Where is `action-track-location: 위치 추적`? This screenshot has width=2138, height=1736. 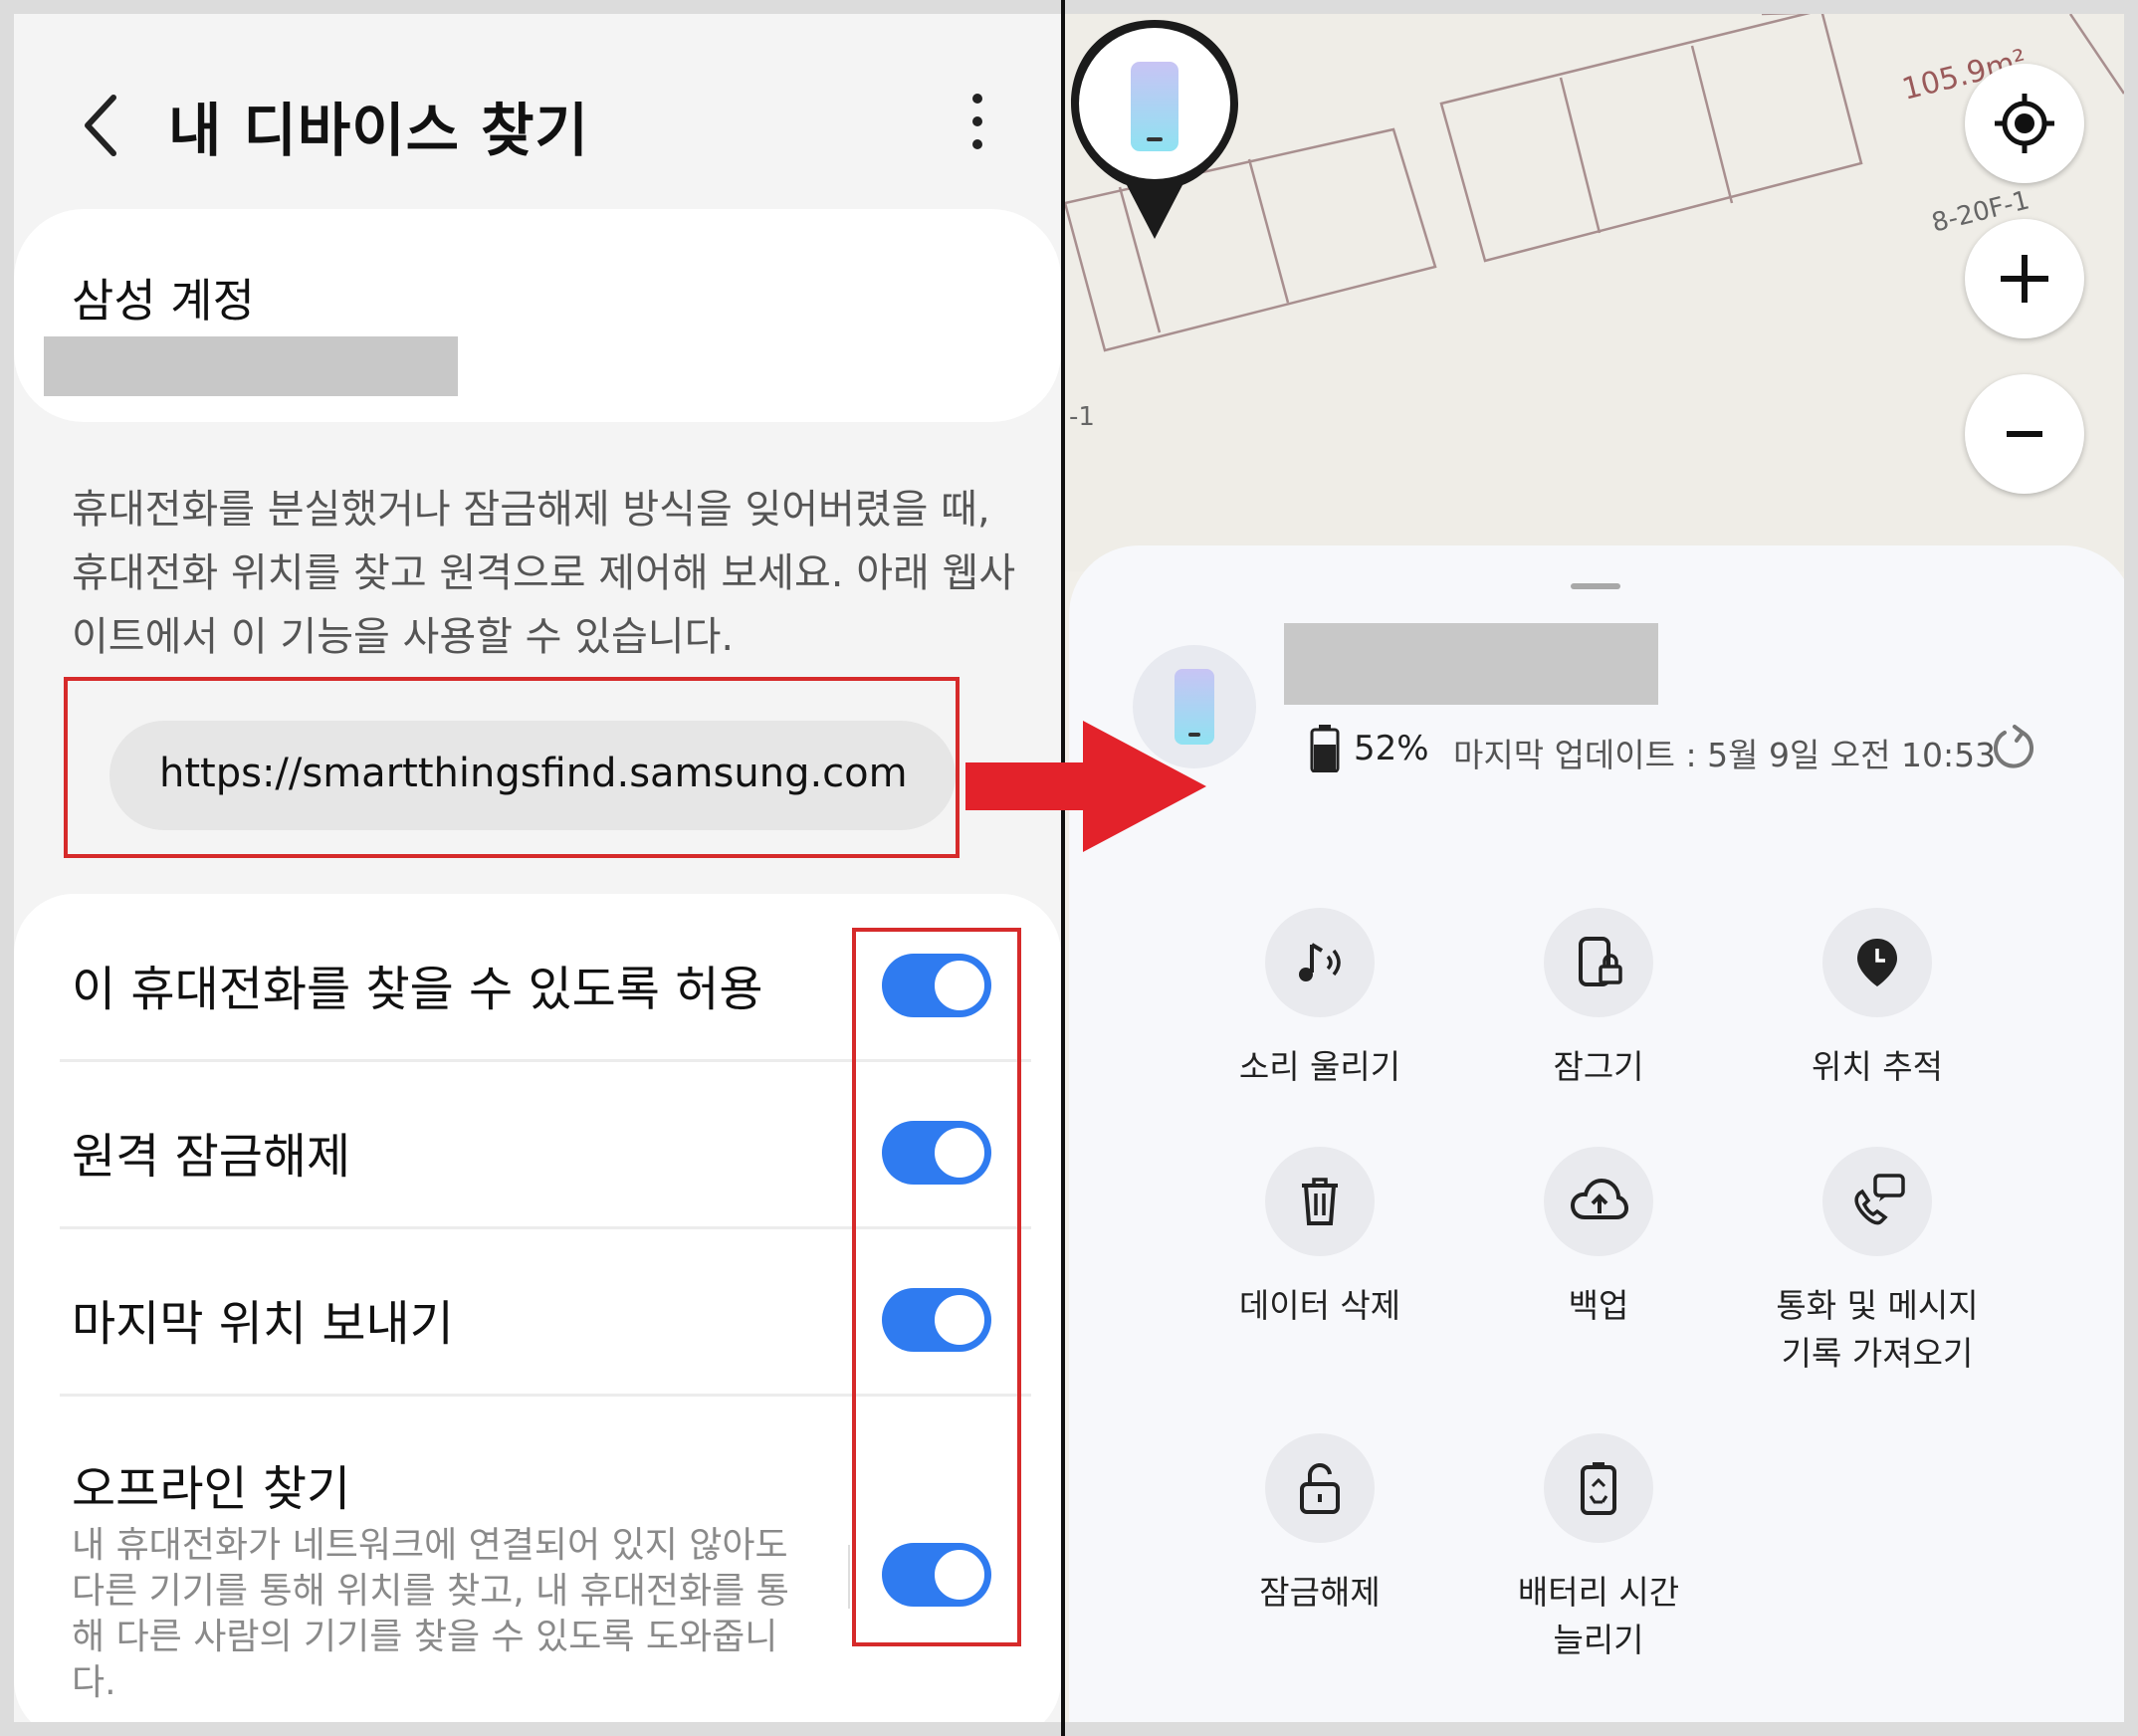
action-track-location: 위치 추적 is located at coordinates (1878, 1000).